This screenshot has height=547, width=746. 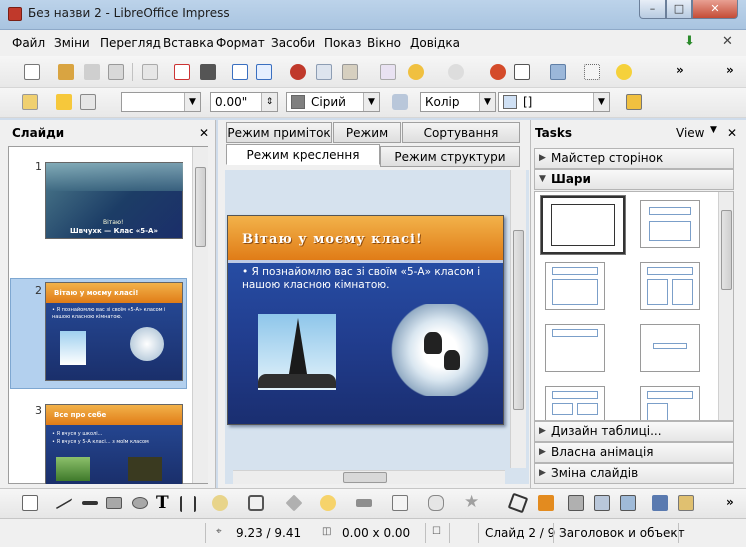 What do you see at coordinates (634, 473) in the screenshot?
I see `section-slide-transition: ▶ Зміна слайдів` at bounding box center [634, 473].